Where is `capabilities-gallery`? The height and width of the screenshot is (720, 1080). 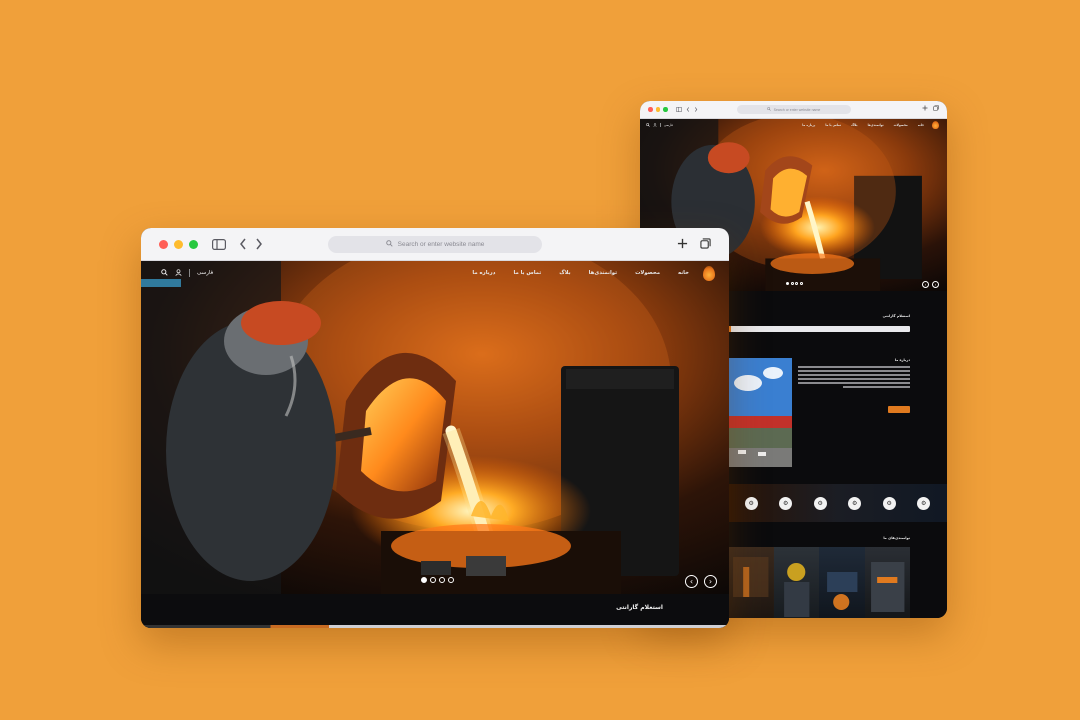 capabilities-gallery is located at coordinates (819, 582).